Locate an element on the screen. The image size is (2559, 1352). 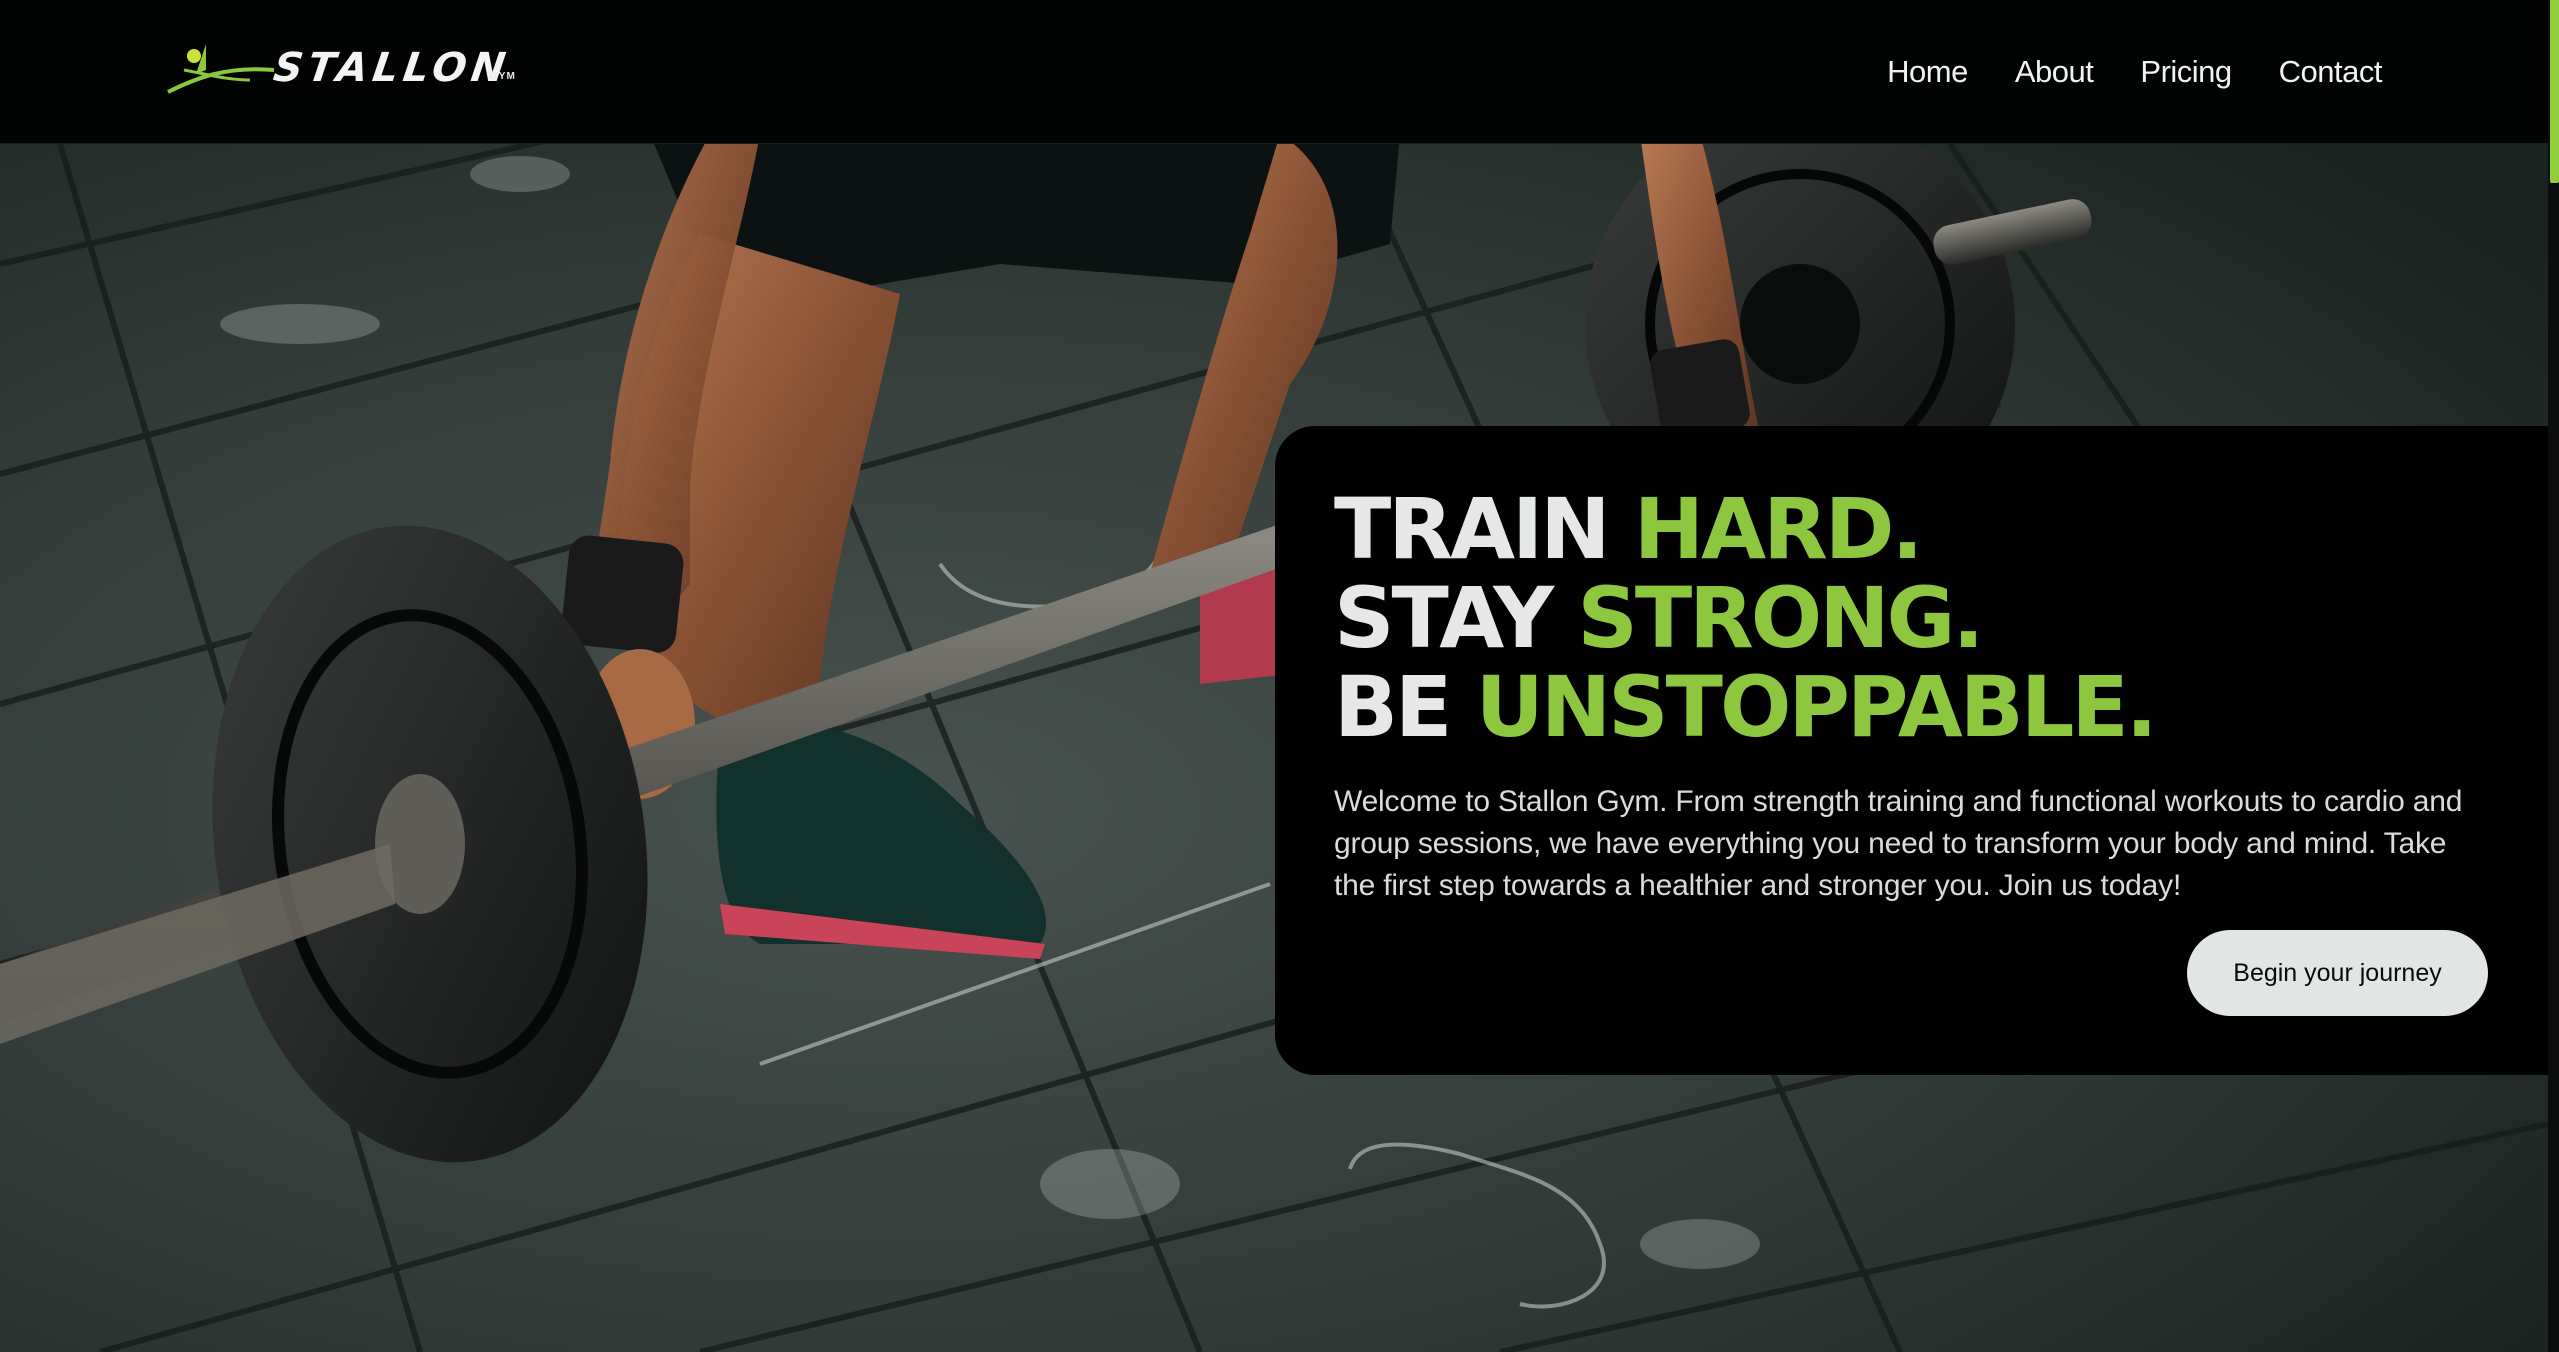
page-scrollbar is located at coordinates (2553, 676).